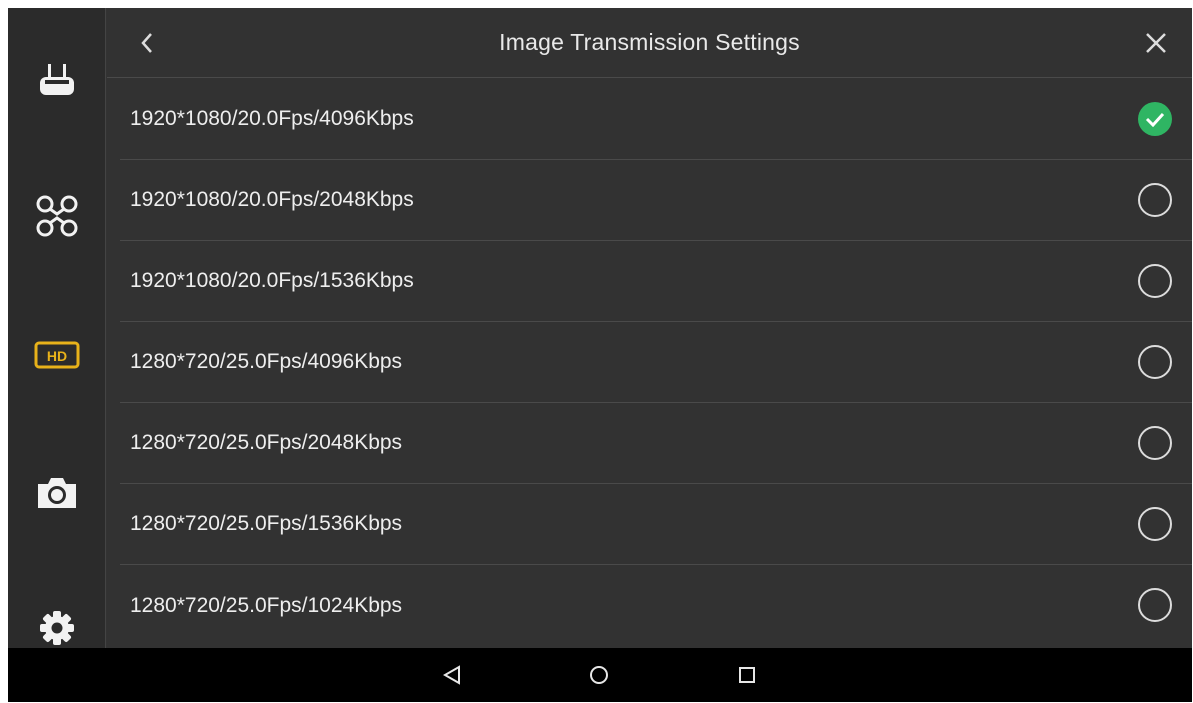 The width and height of the screenshot is (1193, 703). Describe the element at coordinates (656, 443) in the screenshot. I see `option-row: 1280*720/25.0Fps/2048Kbps` at that location.